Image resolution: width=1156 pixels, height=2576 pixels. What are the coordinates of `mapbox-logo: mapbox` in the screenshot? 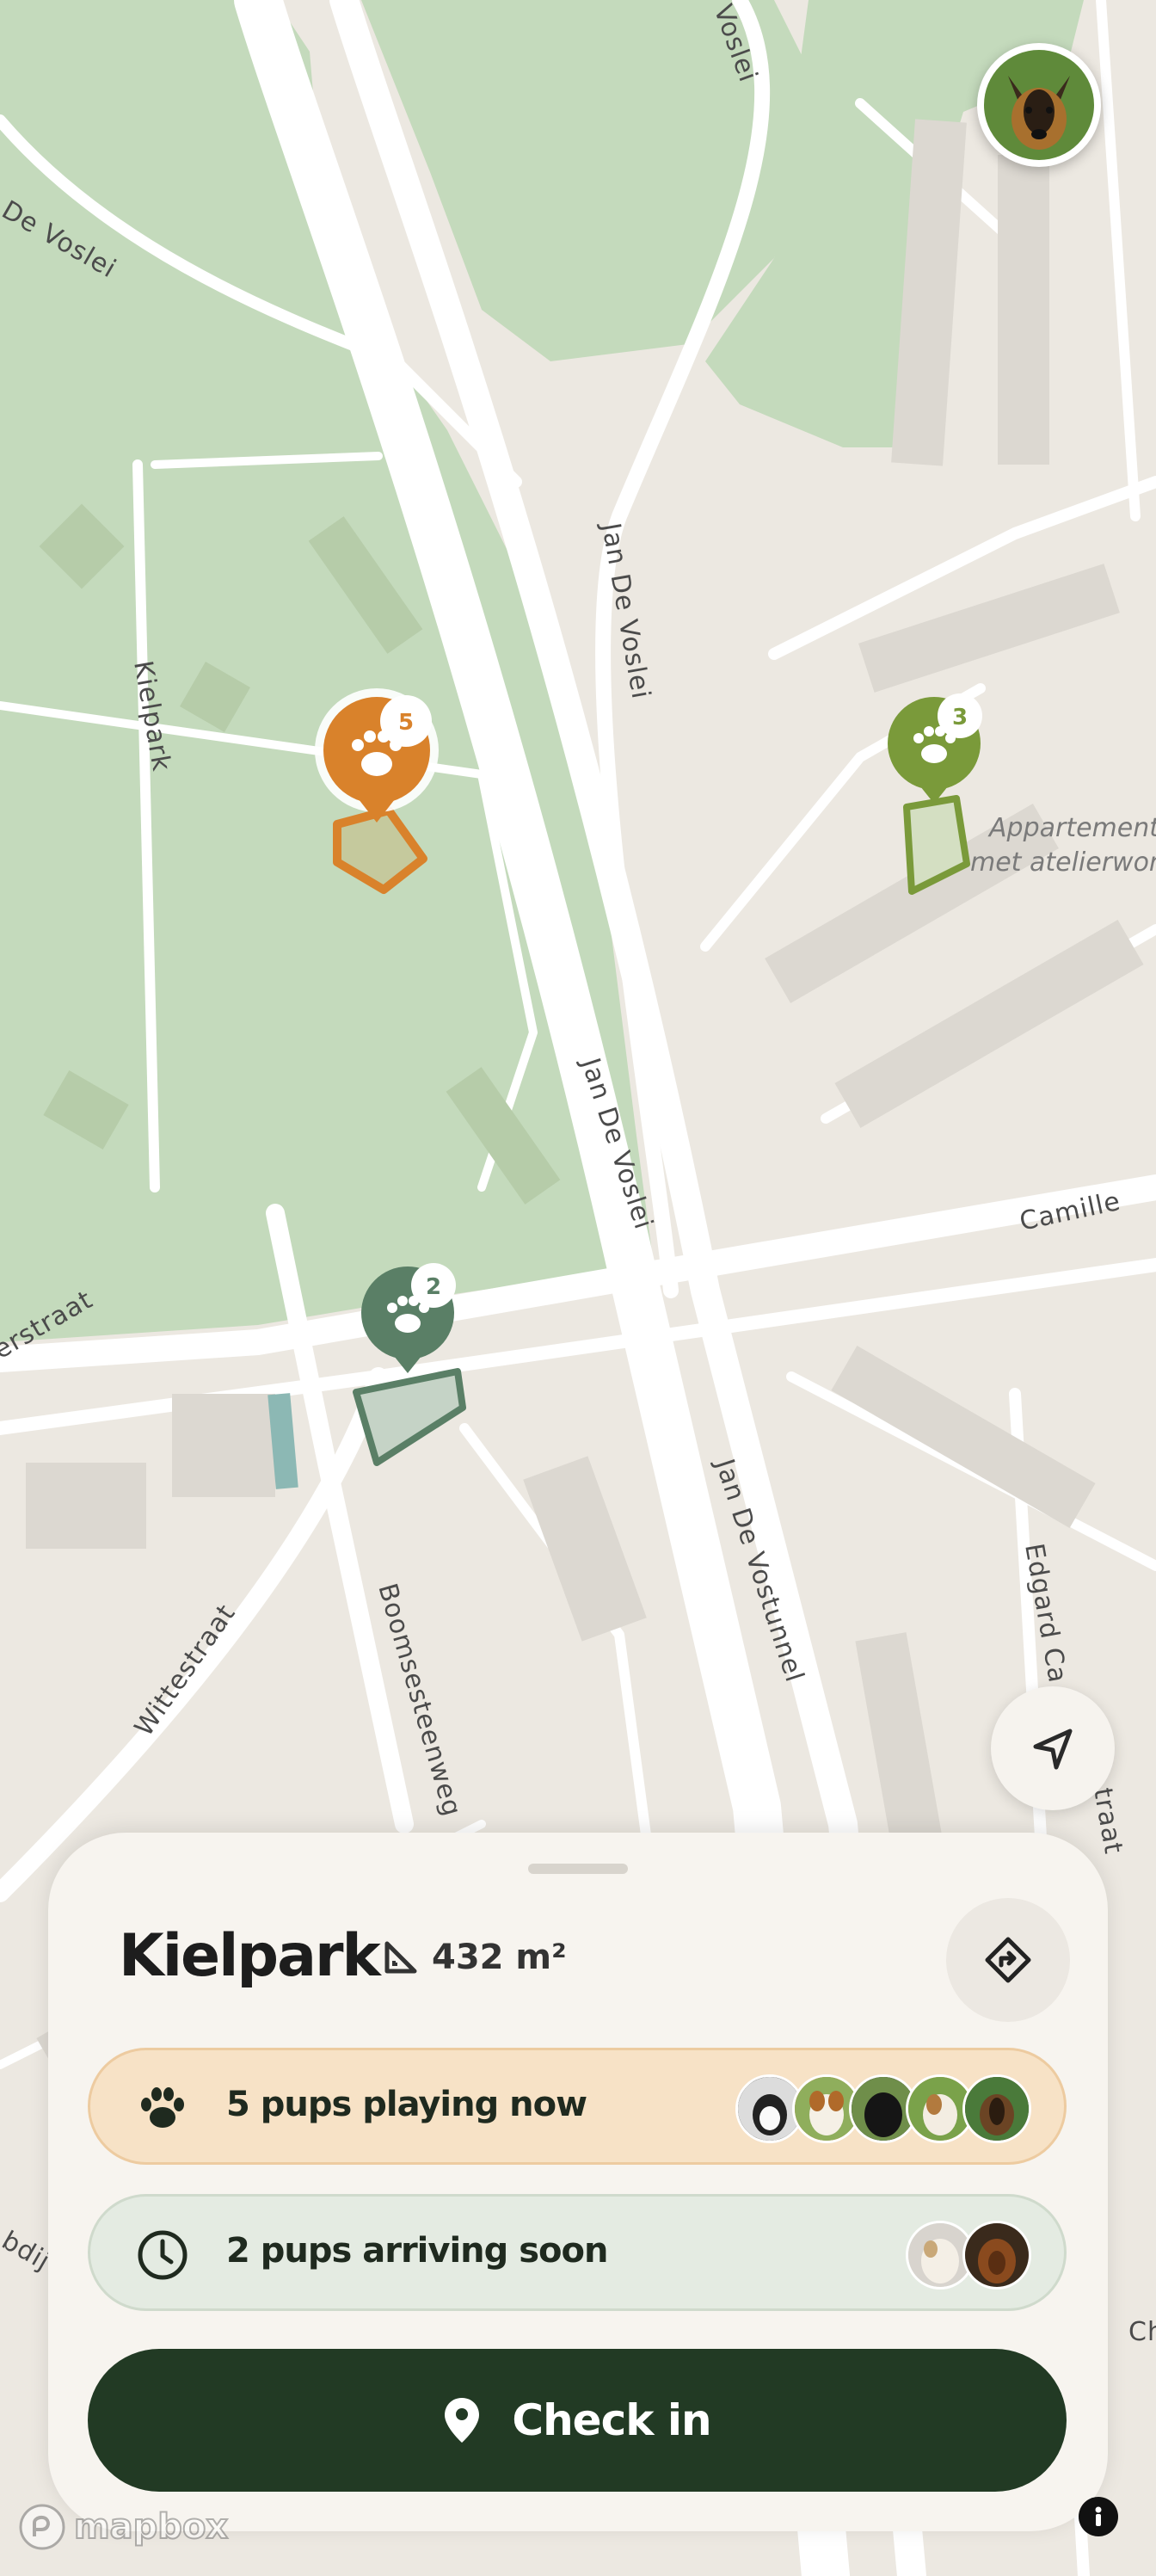 It's located at (123, 2527).